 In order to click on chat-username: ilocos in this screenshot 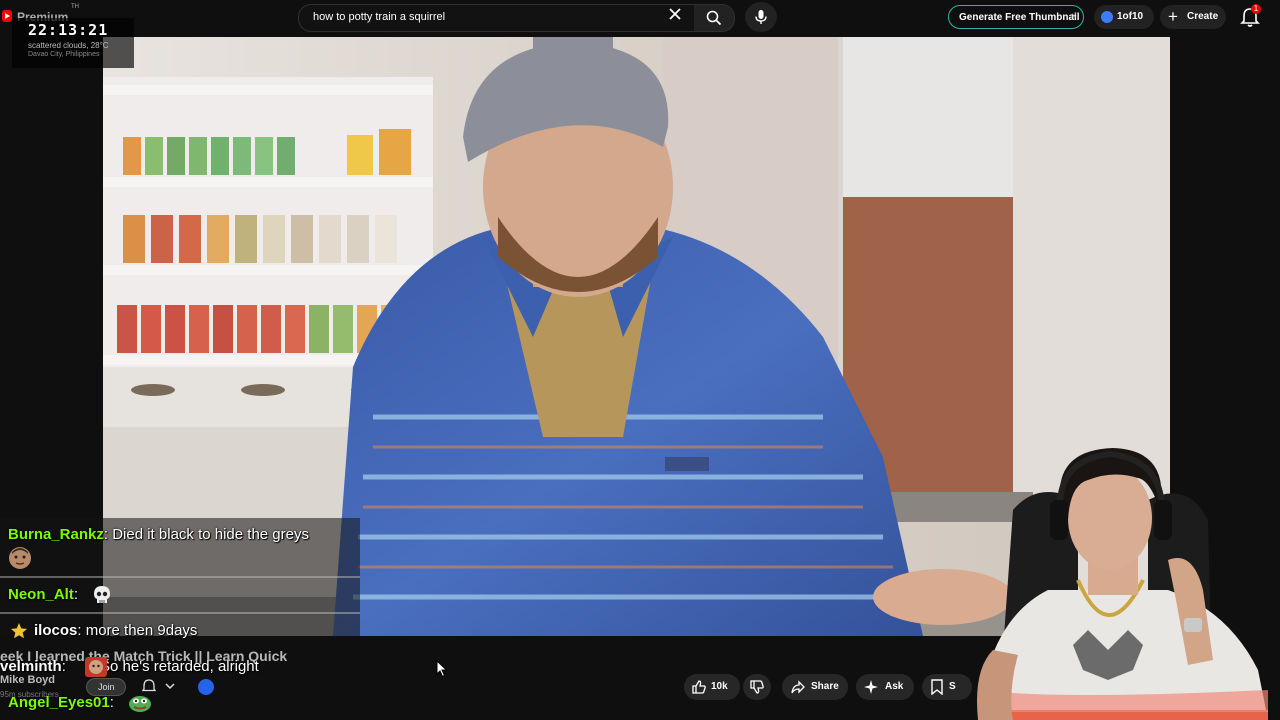, I will do `click(56, 630)`.